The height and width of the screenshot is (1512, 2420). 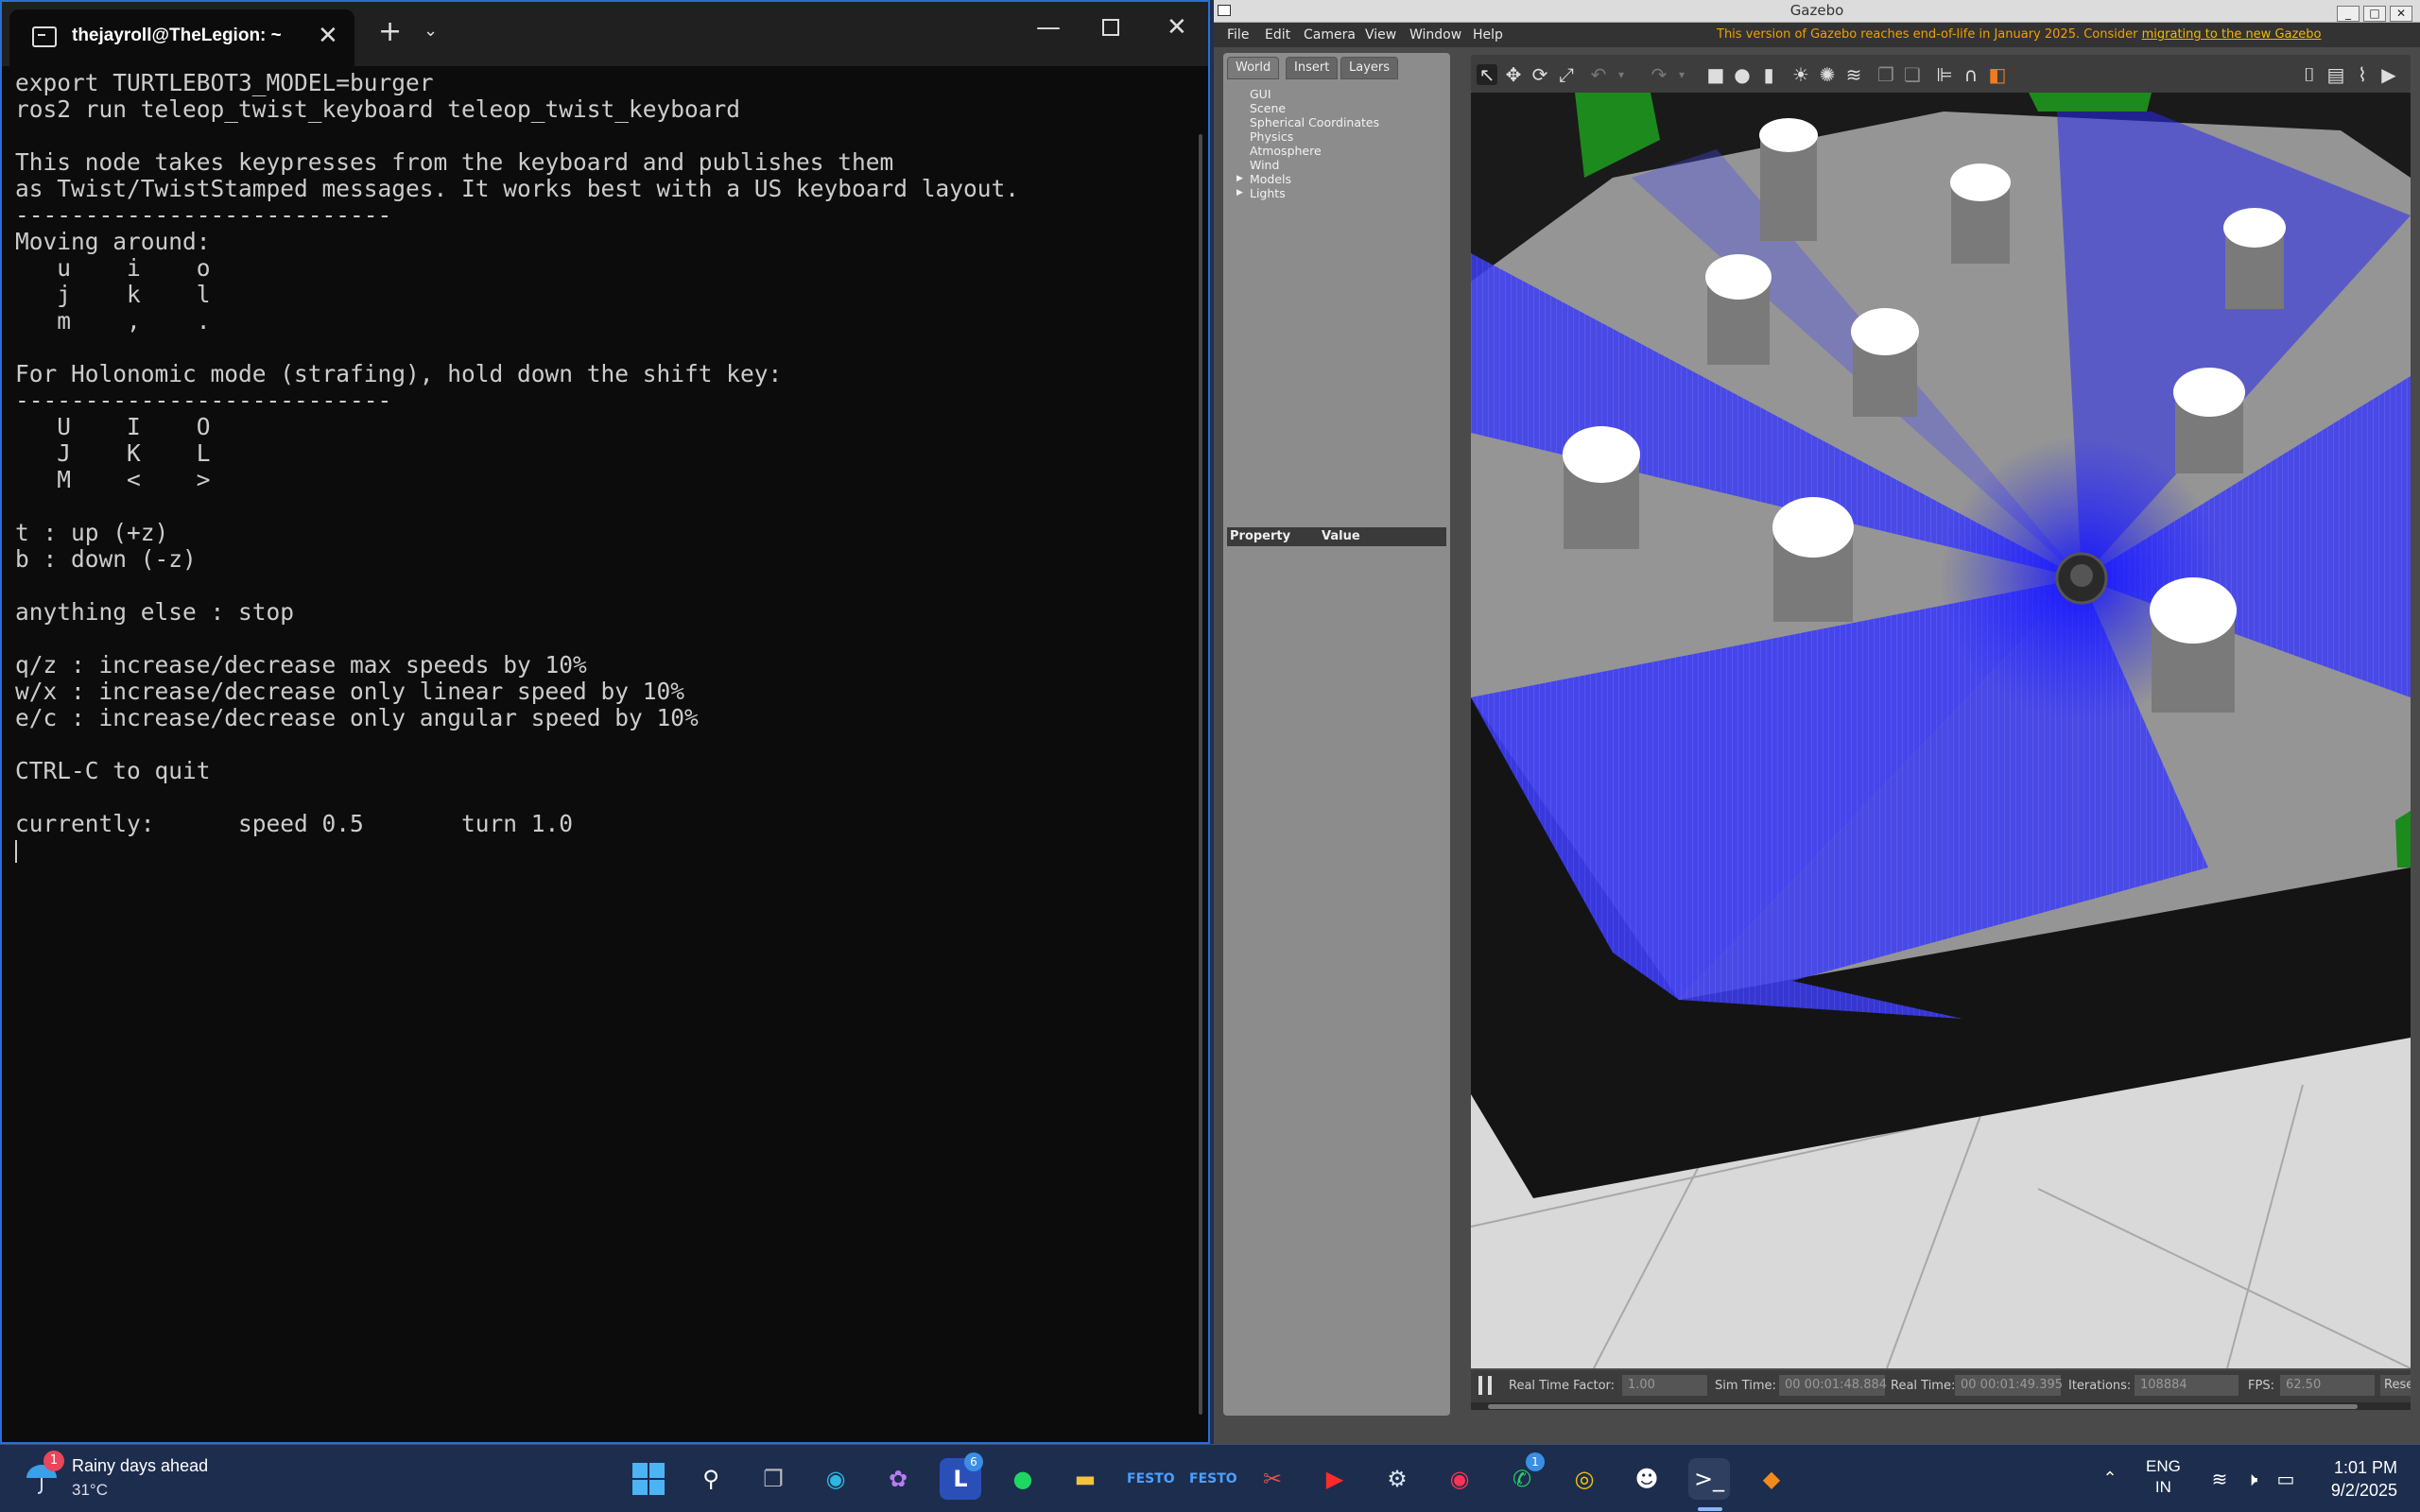 I want to click on gazebo-titlebar: Gazebo _ □ ✕, so click(x=1817, y=11).